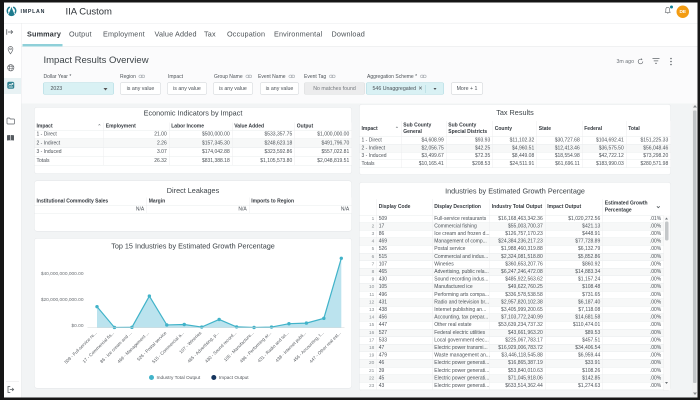  Describe the element at coordinates (179, 378) in the screenshot. I see `svg-text: Industry Total Output` at that location.